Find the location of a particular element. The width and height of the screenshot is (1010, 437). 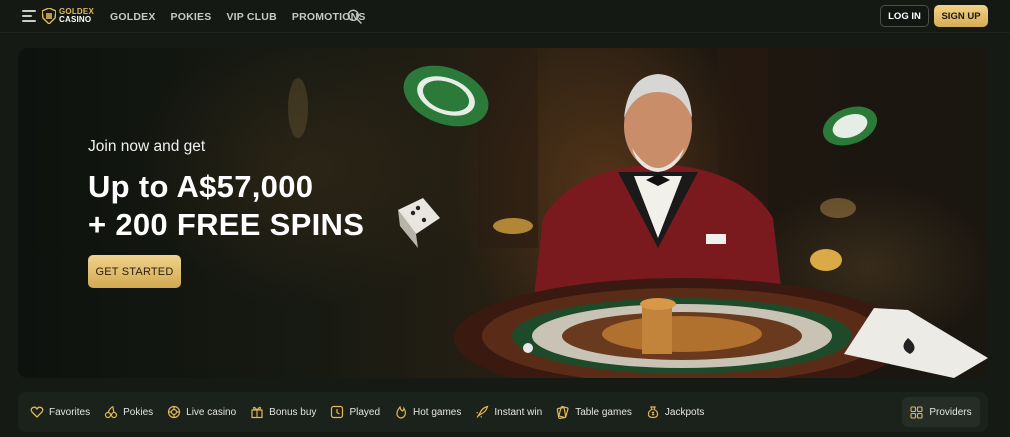

get-started-button: GET STARTED is located at coordinates (134, 271).